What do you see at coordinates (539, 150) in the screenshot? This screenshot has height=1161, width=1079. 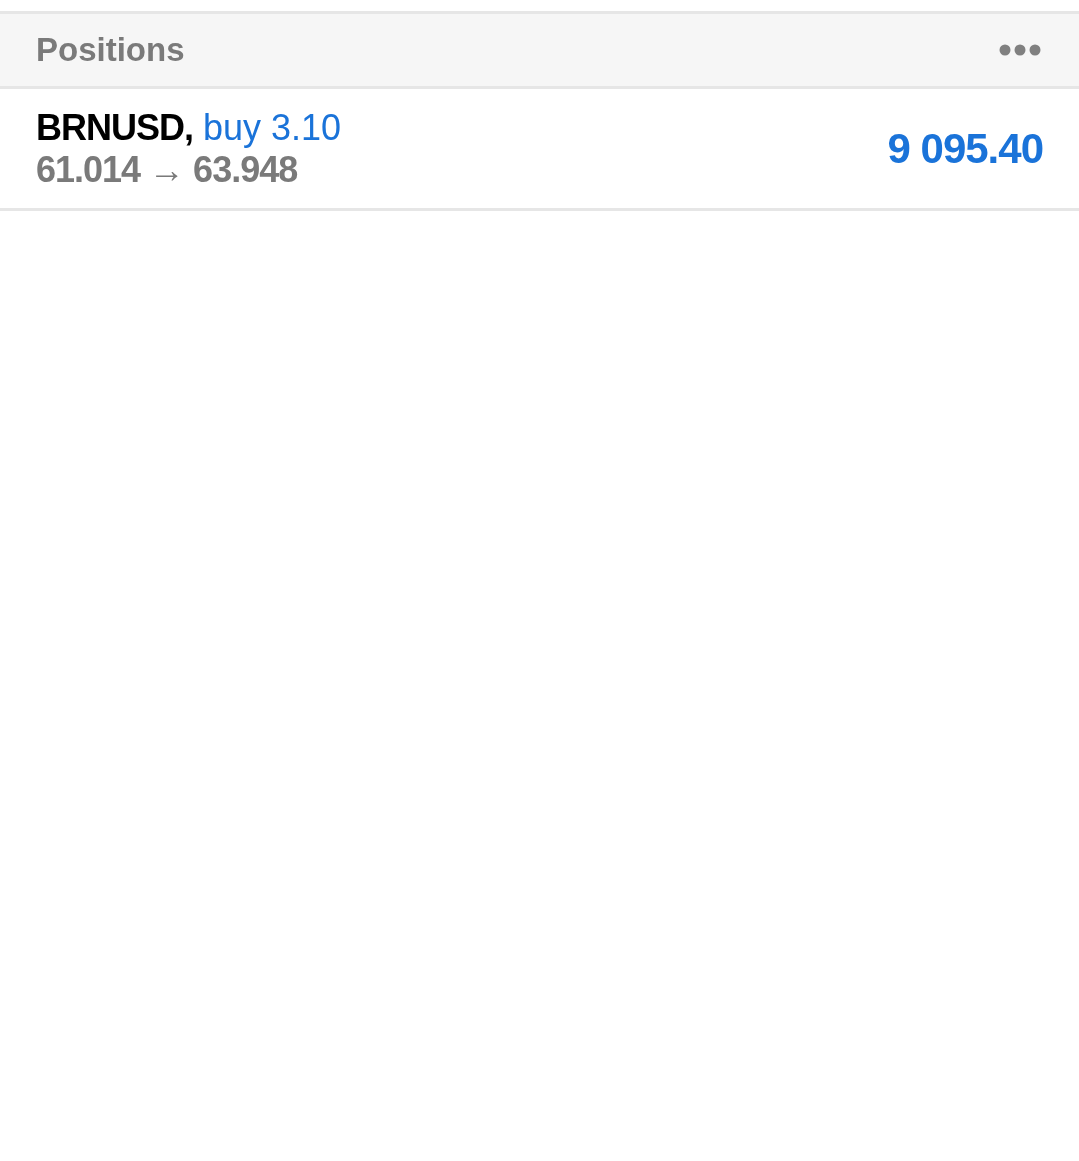 I see `position-row: BRNUSD, buy 3.10 61.014 → 63.948 9 095.40` at bounding box center [539, 150].